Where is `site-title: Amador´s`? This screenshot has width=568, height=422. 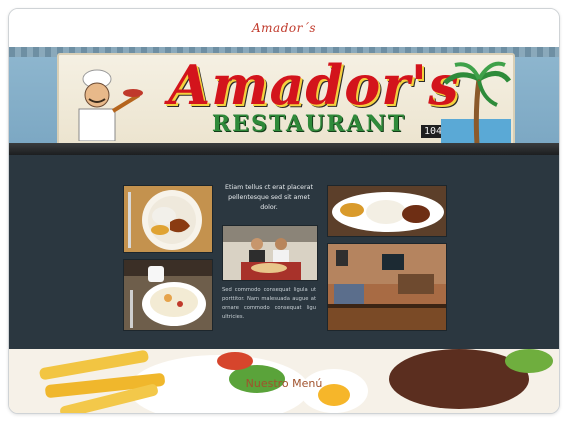 site-title: Amador´s is located at coordinates (284, 28).